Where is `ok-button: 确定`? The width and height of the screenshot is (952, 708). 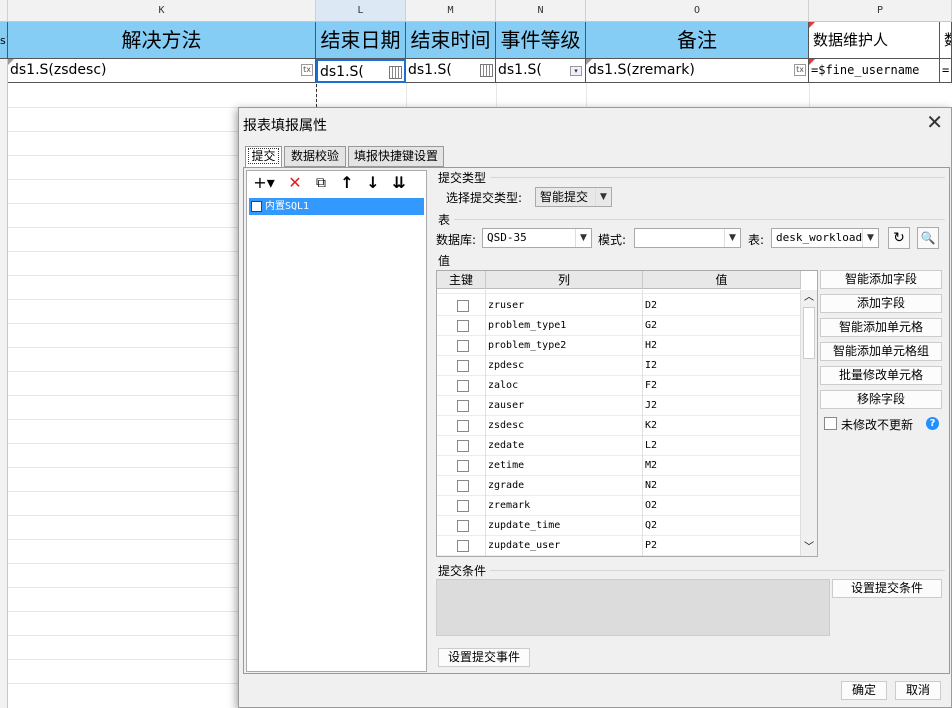 ok-button: 确定 is located at coordinates (864, 690).